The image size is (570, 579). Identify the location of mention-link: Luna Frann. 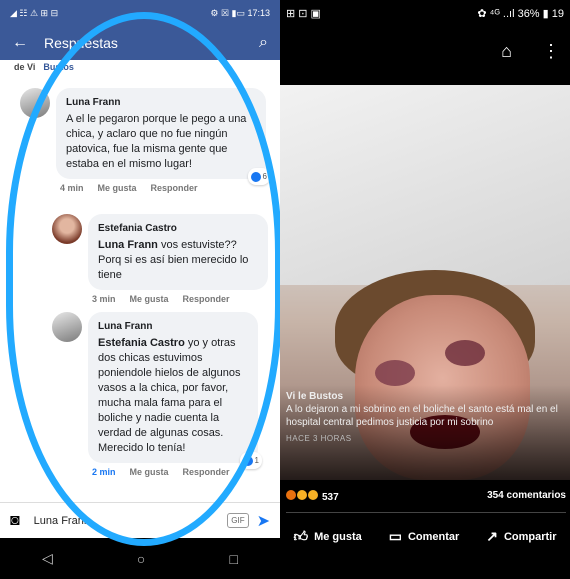
(128, 245).